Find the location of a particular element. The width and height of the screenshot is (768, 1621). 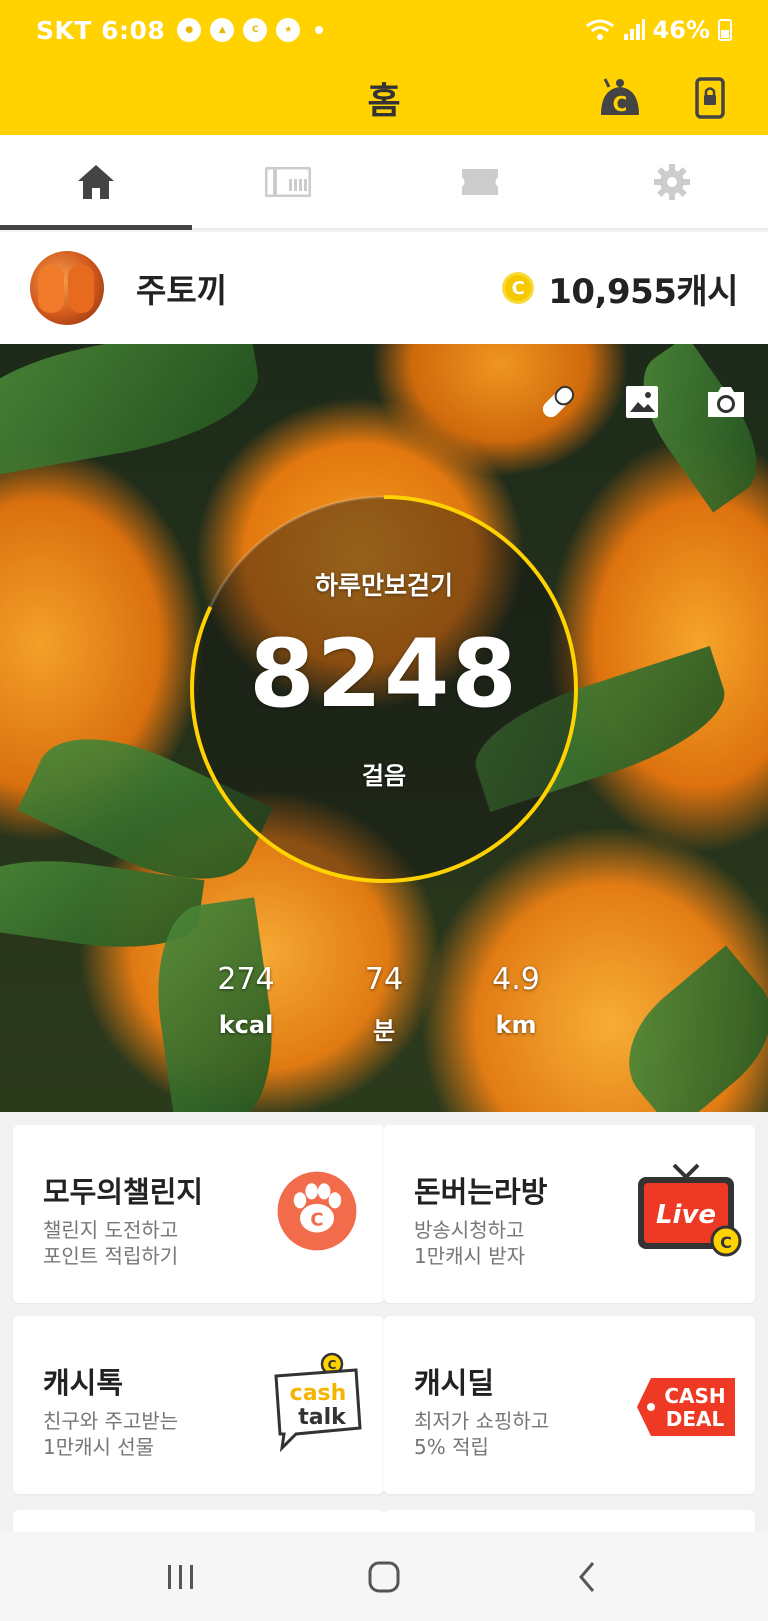

cash-amount: 10,955캐시 is located at coordinates (643, 291).